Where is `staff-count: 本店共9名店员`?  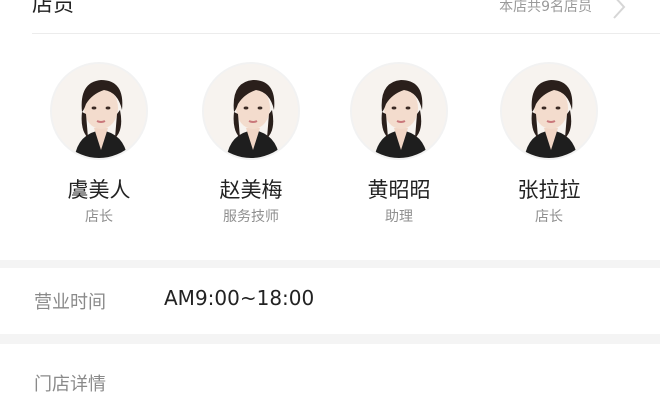 staff-count: 本店共9名店员 is located at coordinates (545, 7).